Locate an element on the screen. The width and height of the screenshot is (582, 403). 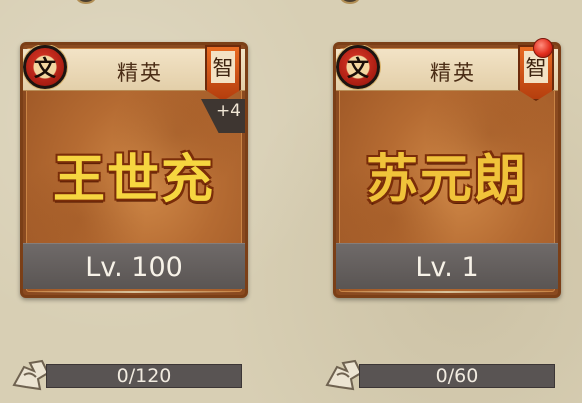
fragment-count: 0/60 is located at coordinates (457, 376).